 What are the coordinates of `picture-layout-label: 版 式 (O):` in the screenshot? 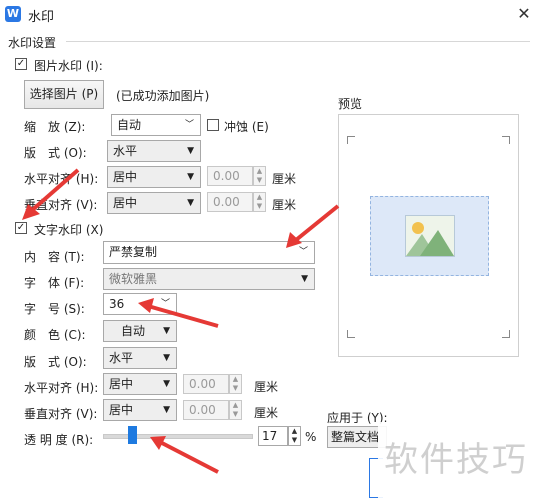 It's located at (55, 153).